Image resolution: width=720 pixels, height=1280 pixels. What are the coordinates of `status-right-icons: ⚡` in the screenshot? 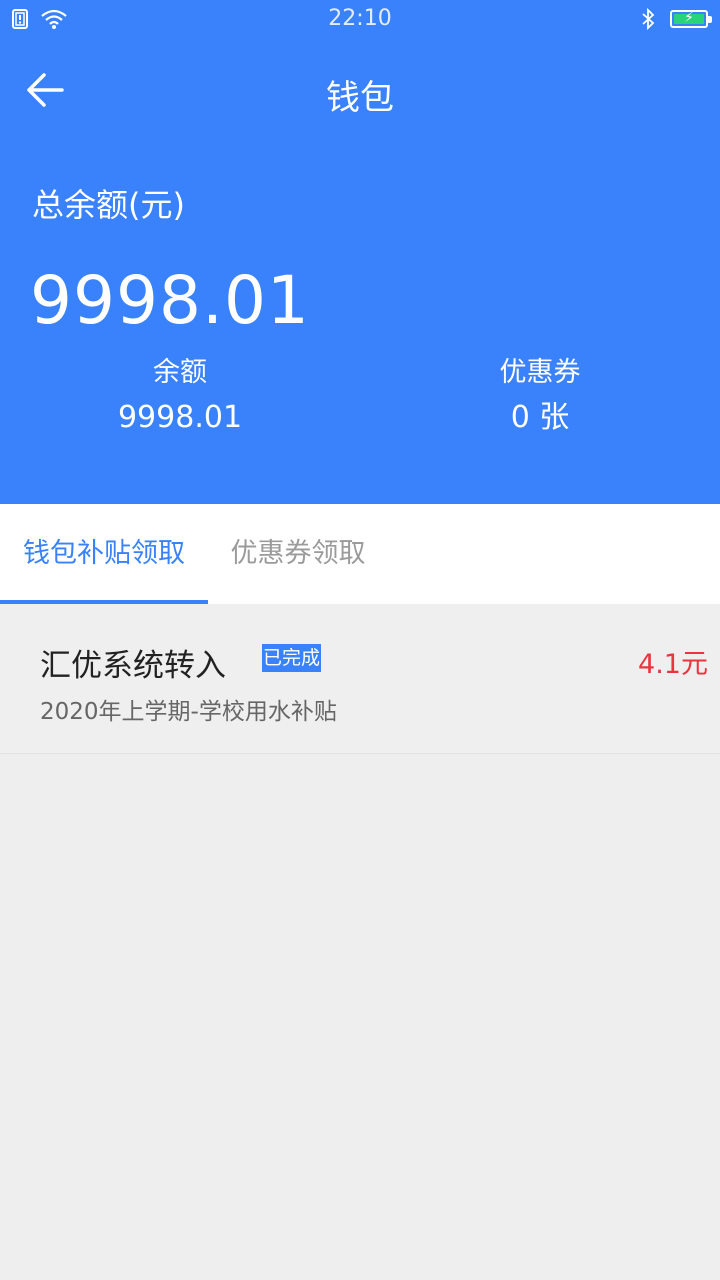 It's located at (676, 19).